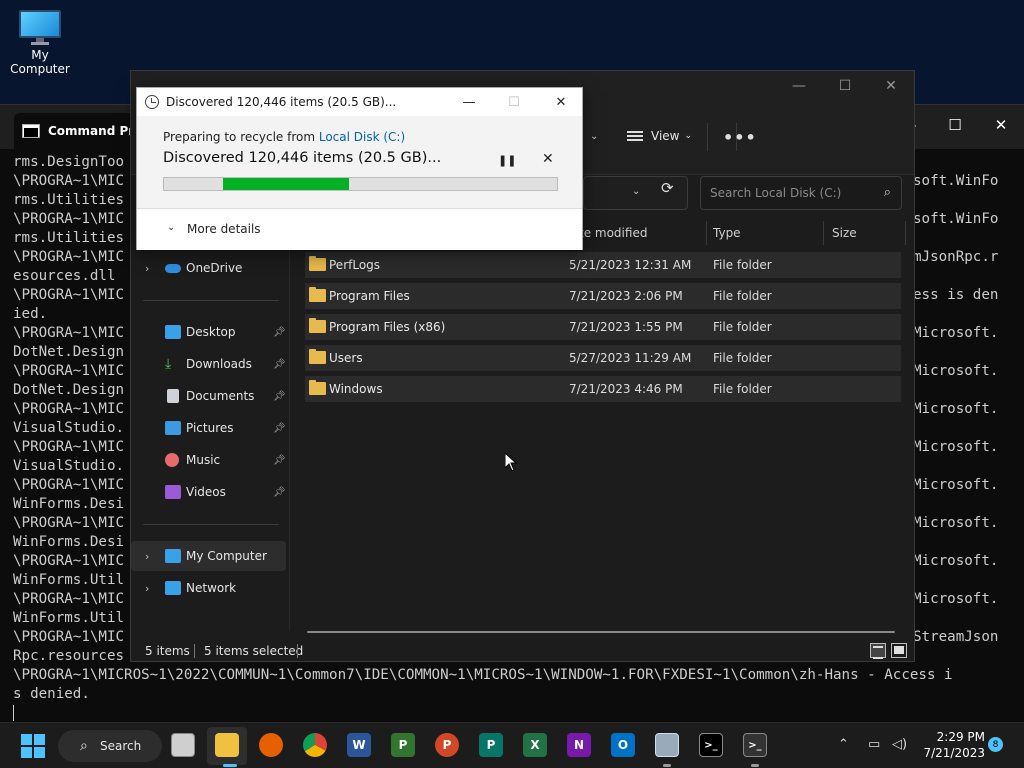  I want to click on toolbar-divider, so click(707, 137).